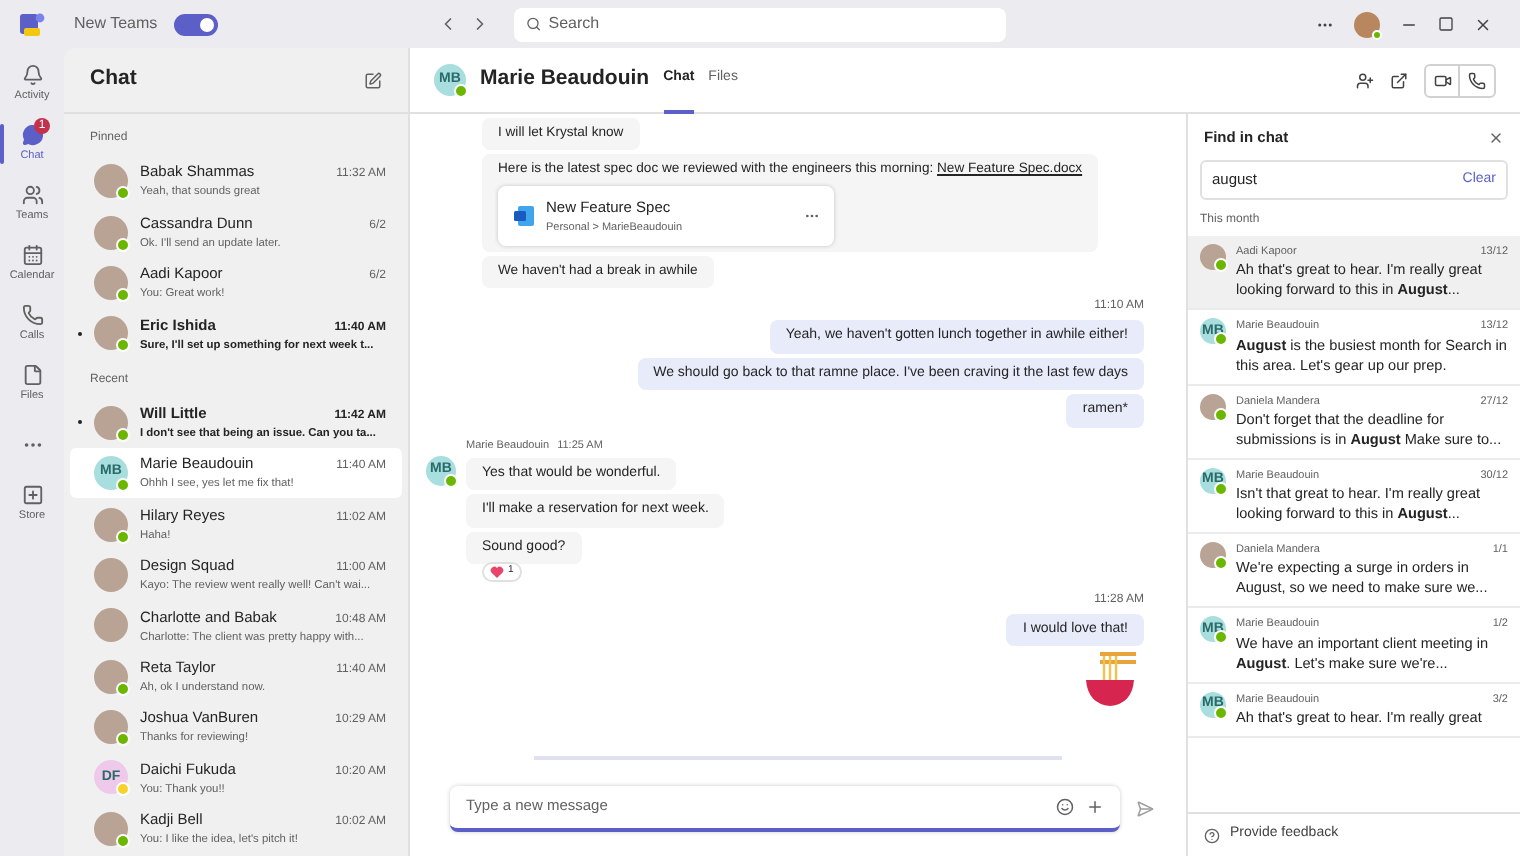 The image size is (1520, 856). Describe the element at coordinates (116, 24) in the screenshot. I see `new-teams-label: New Teams` at that location.